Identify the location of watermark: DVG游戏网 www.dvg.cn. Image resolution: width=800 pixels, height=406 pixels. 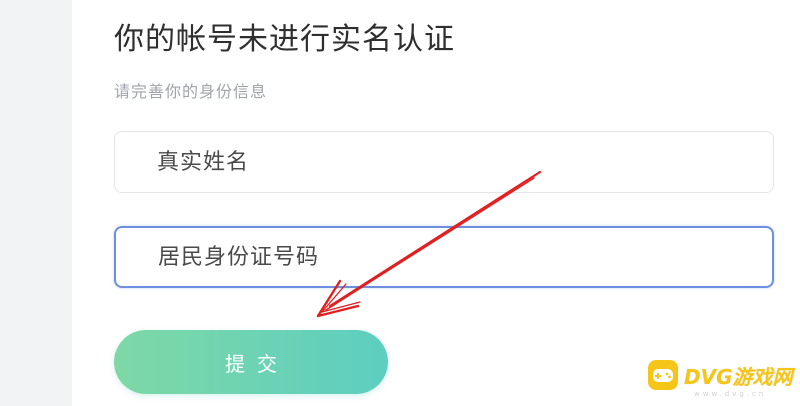
(720, 379).